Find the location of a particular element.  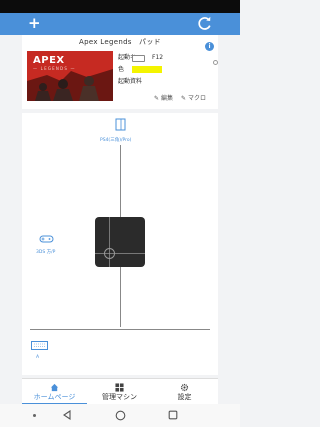

plus-icon: + is located at coordinates (34, 23).